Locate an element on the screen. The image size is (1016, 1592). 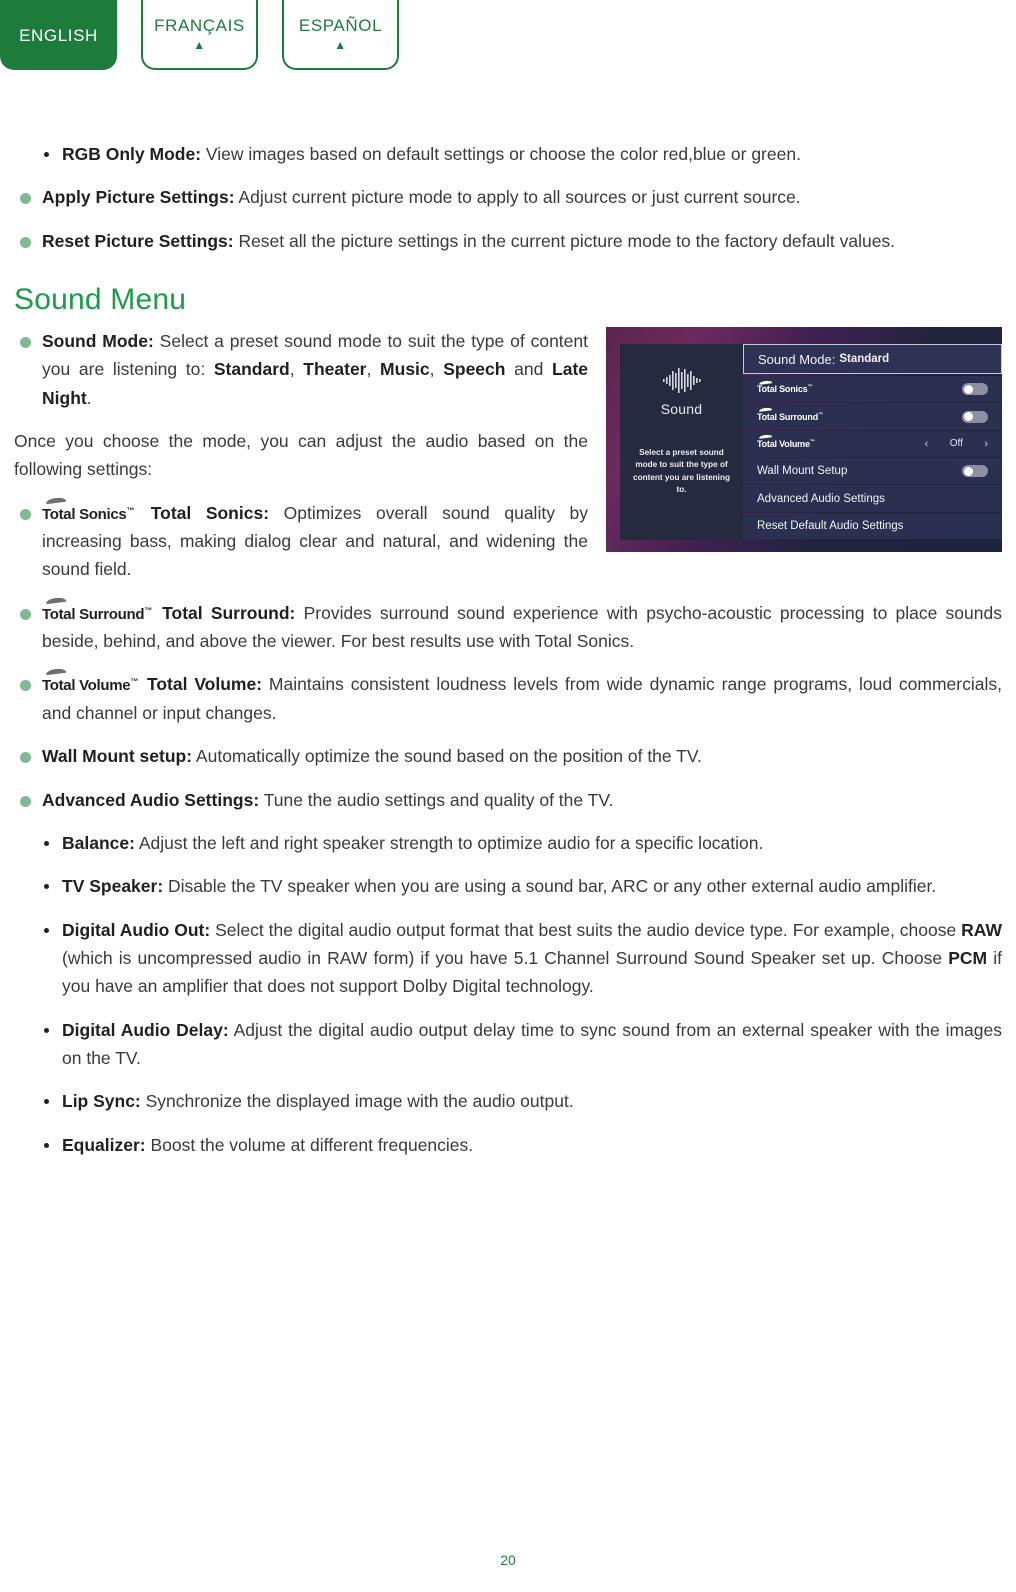
total-volume-wordmark: Total Volume™ is located at coordinates (90, 686).